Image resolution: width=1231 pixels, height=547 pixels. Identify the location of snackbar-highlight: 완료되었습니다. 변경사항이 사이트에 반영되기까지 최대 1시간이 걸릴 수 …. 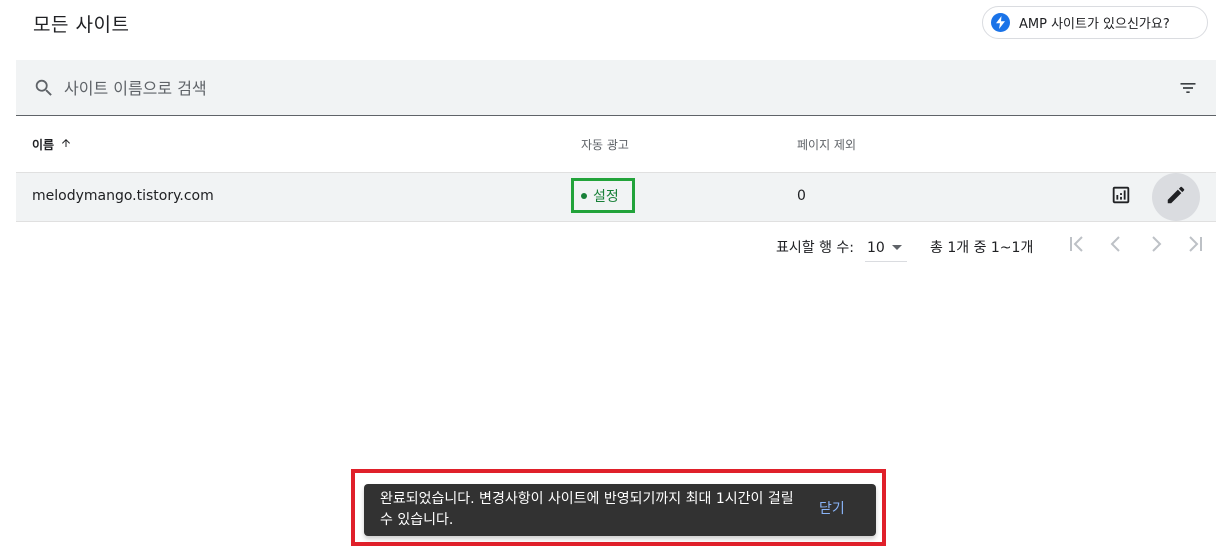
(618, 507).